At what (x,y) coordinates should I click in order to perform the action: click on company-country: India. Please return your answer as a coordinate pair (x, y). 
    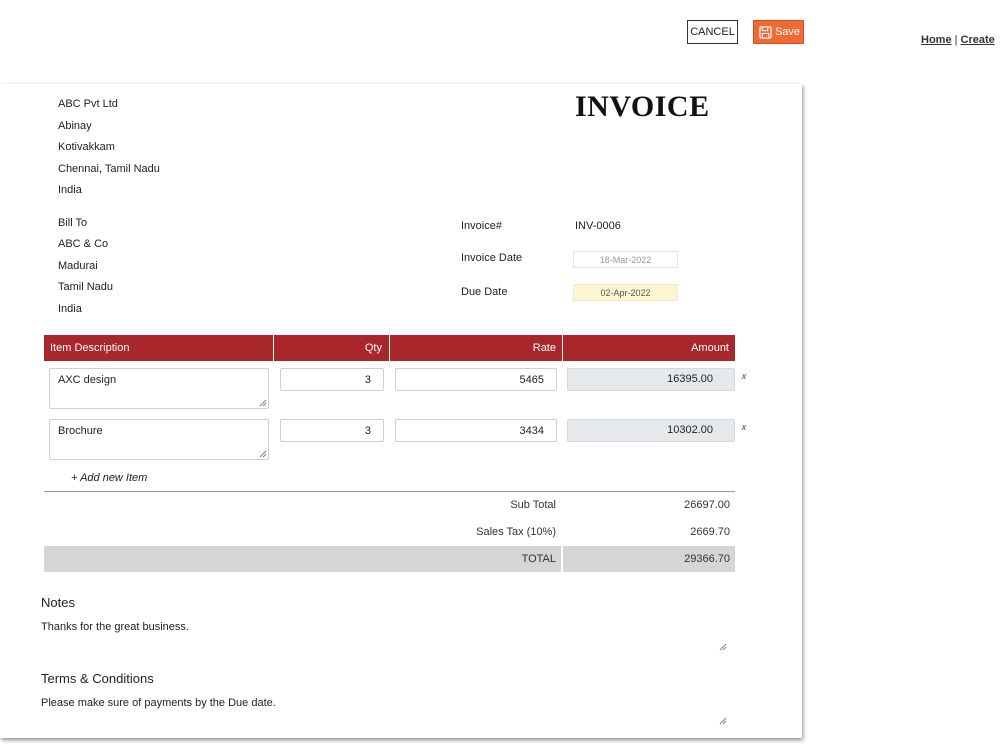
    Looking at the image, I should click on (70, 190).